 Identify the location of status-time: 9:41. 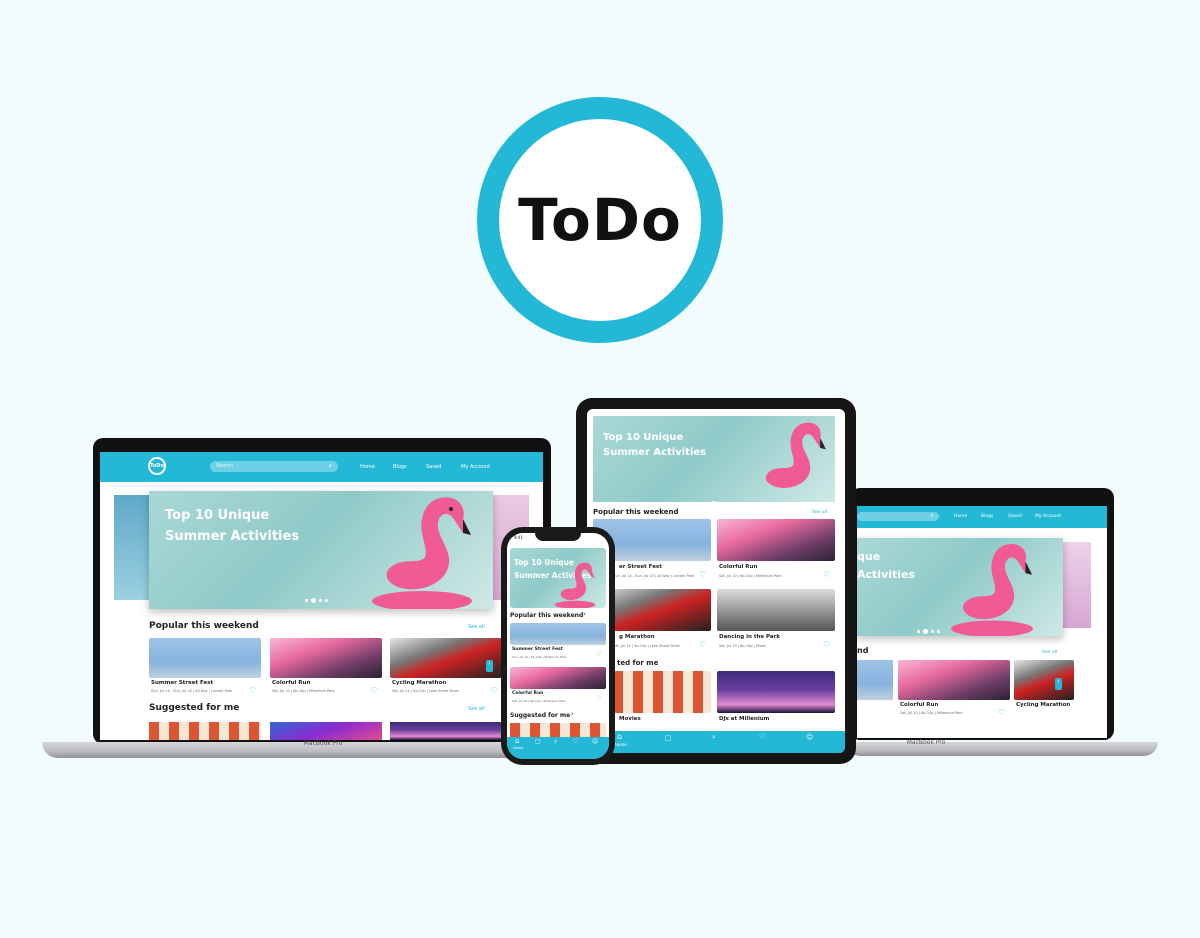
(518, 537).